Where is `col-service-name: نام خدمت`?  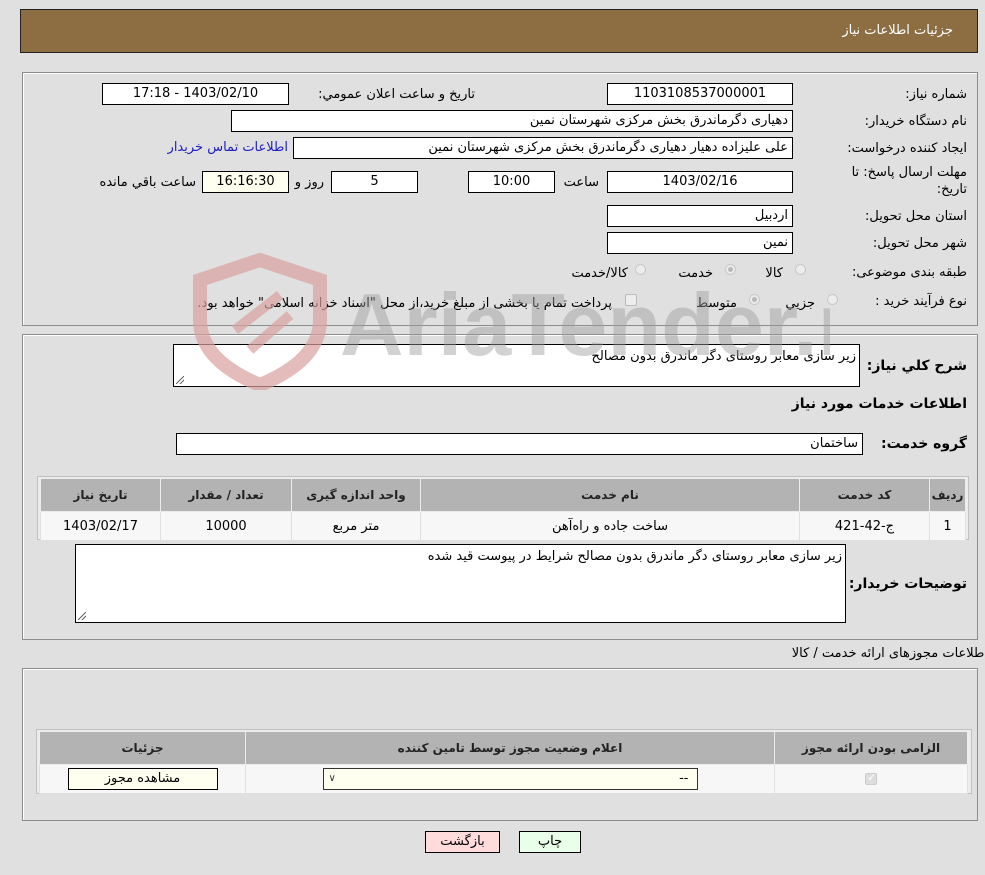 col-service-name: نام خدمت is located at coordinates (610, 495).